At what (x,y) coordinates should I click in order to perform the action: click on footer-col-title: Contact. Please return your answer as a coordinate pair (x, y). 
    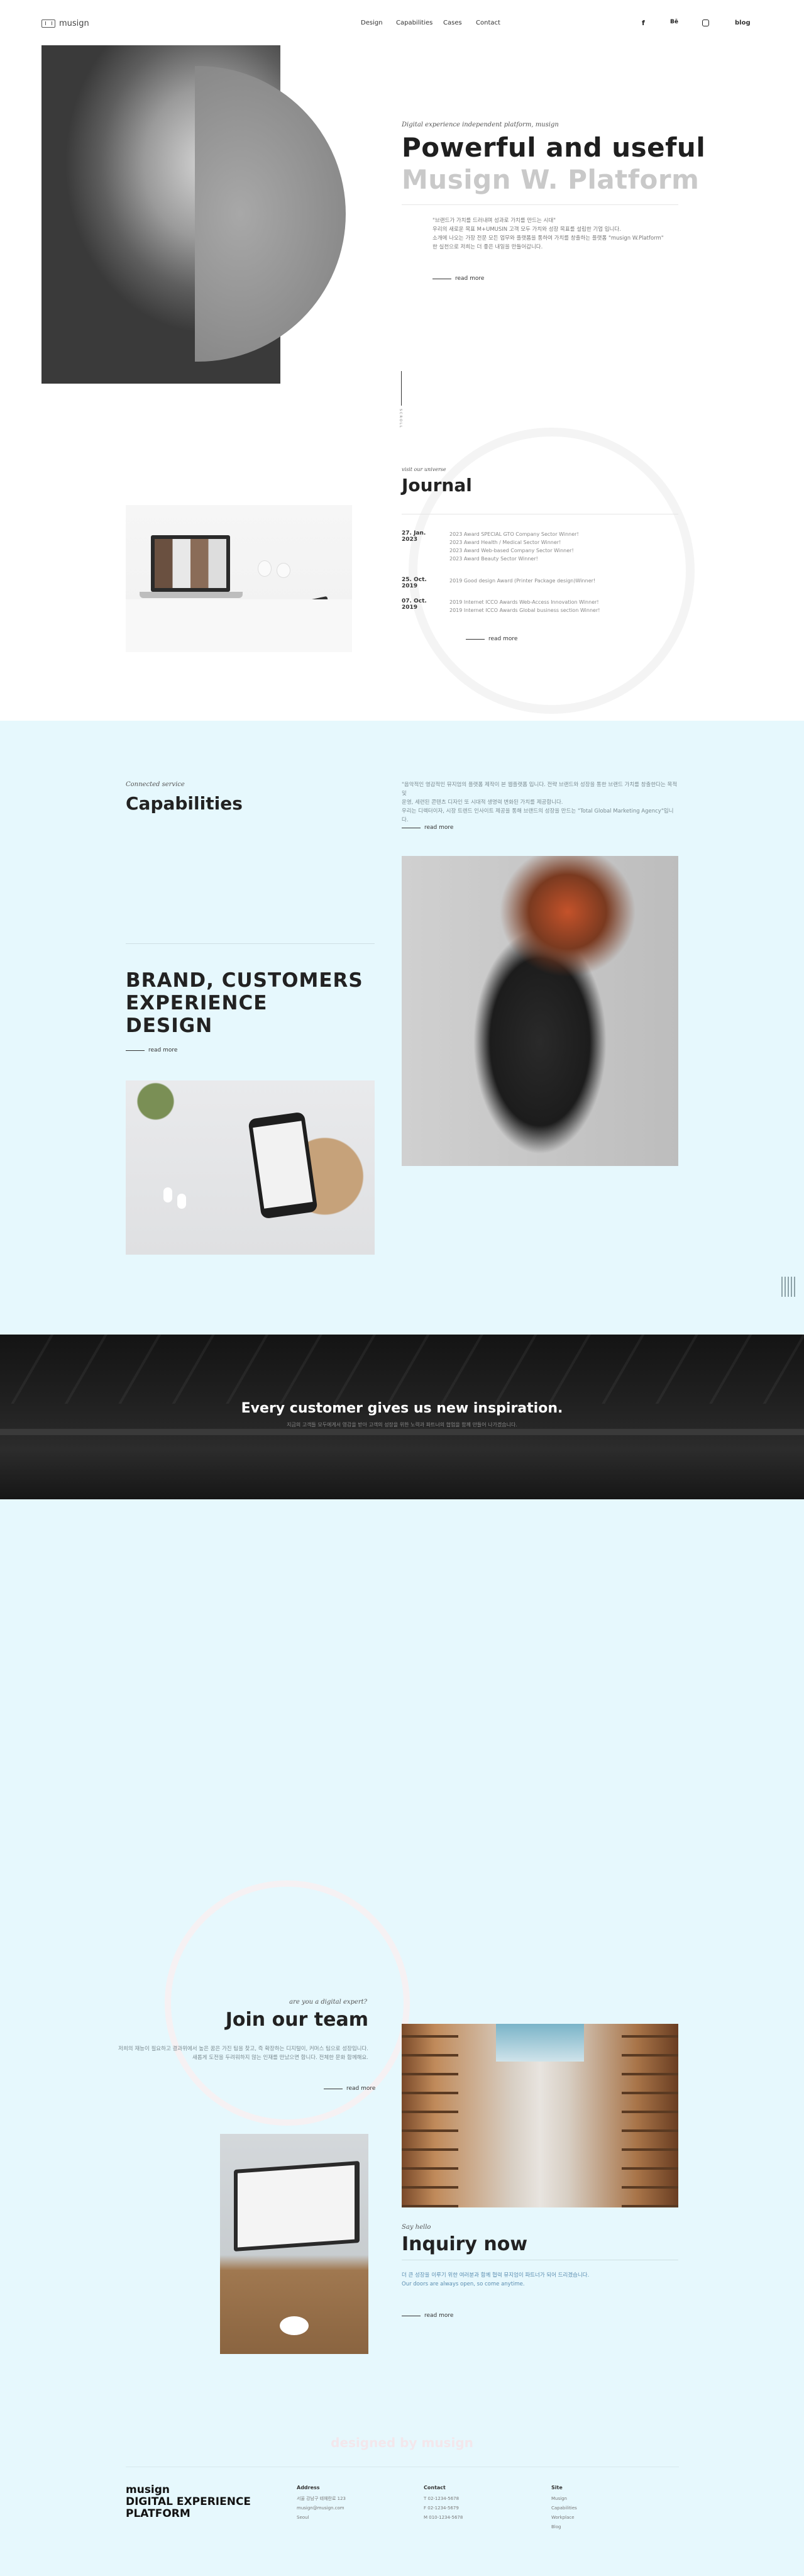
    Looking at the image, I should click on (435, 2487).